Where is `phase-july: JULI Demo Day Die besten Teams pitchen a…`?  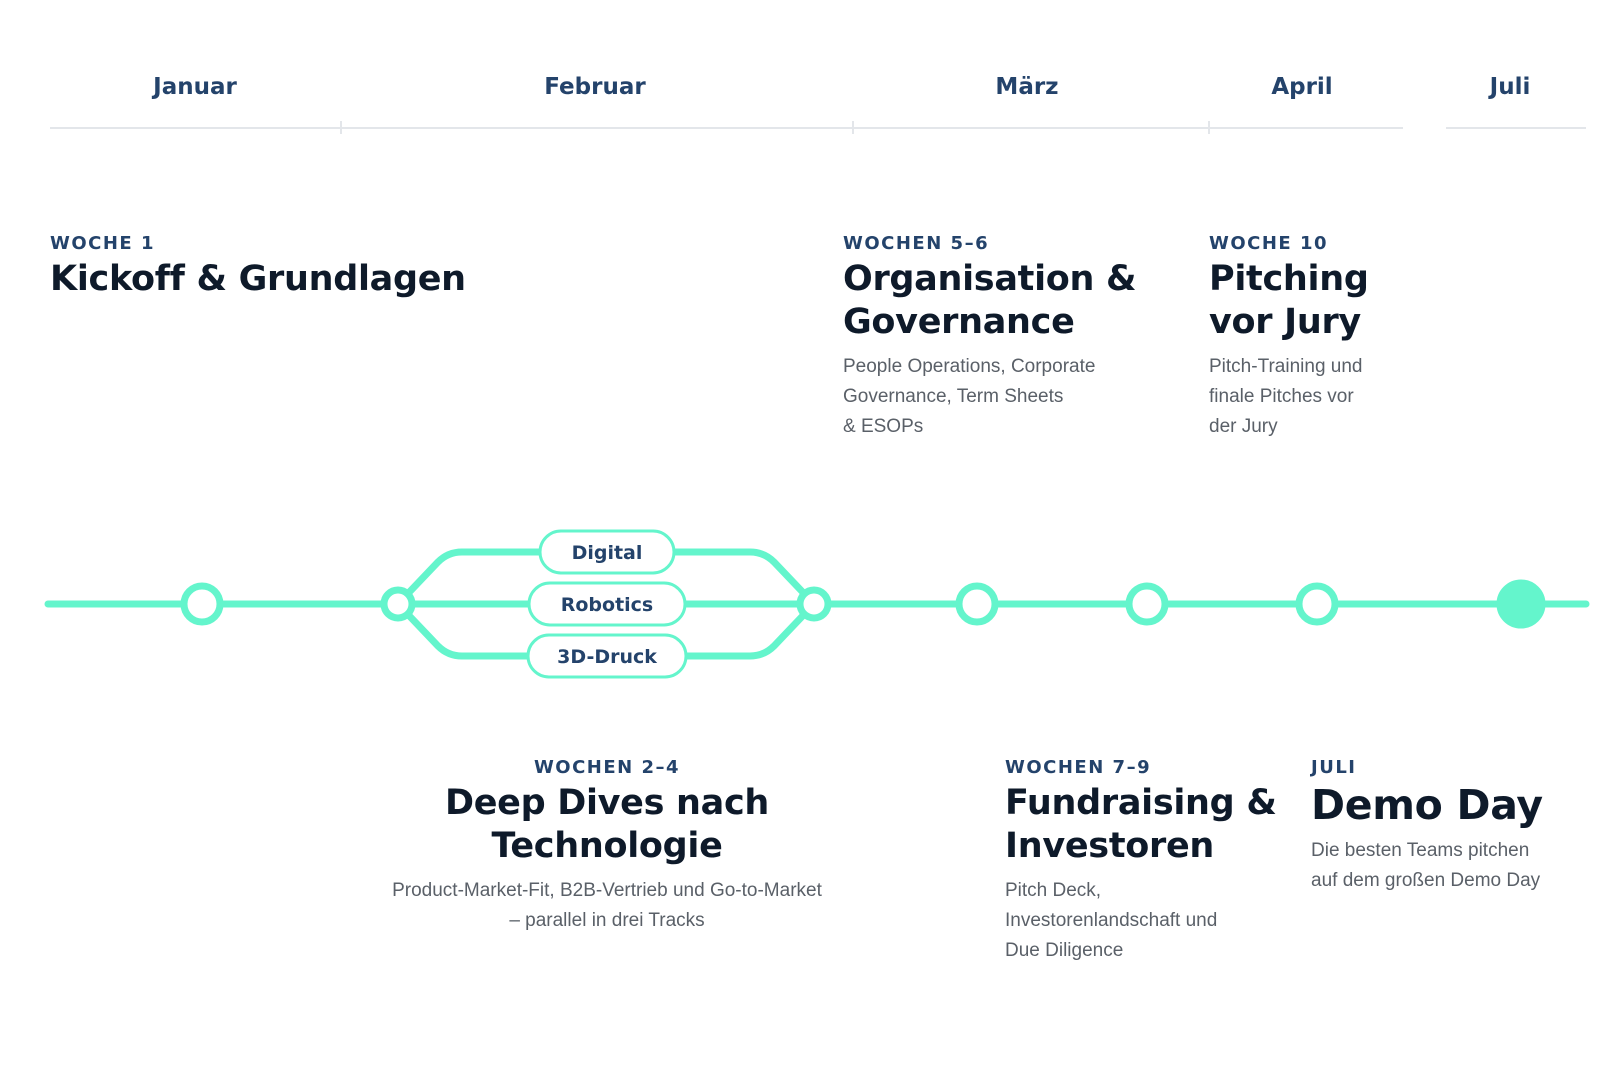
phase-july: JULI Demo Day Die besten Teams pitchen a… is located at coordinates (1427, 826).